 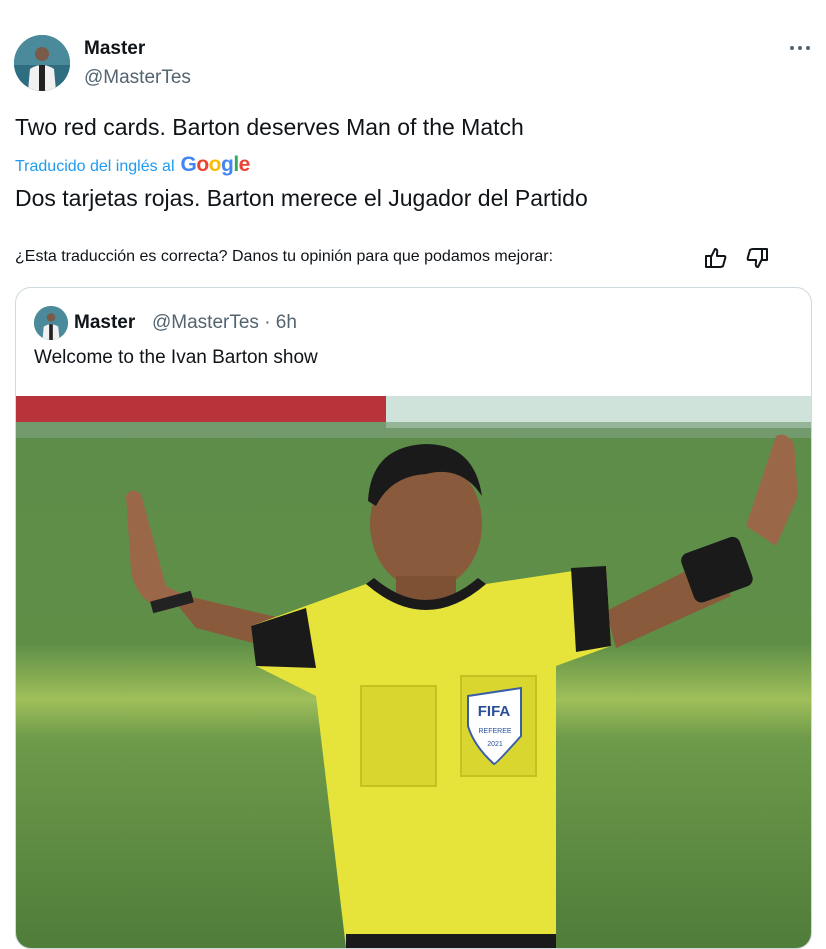 I want to click on author-handle: @MasterTes, so click(x=137, y=78).